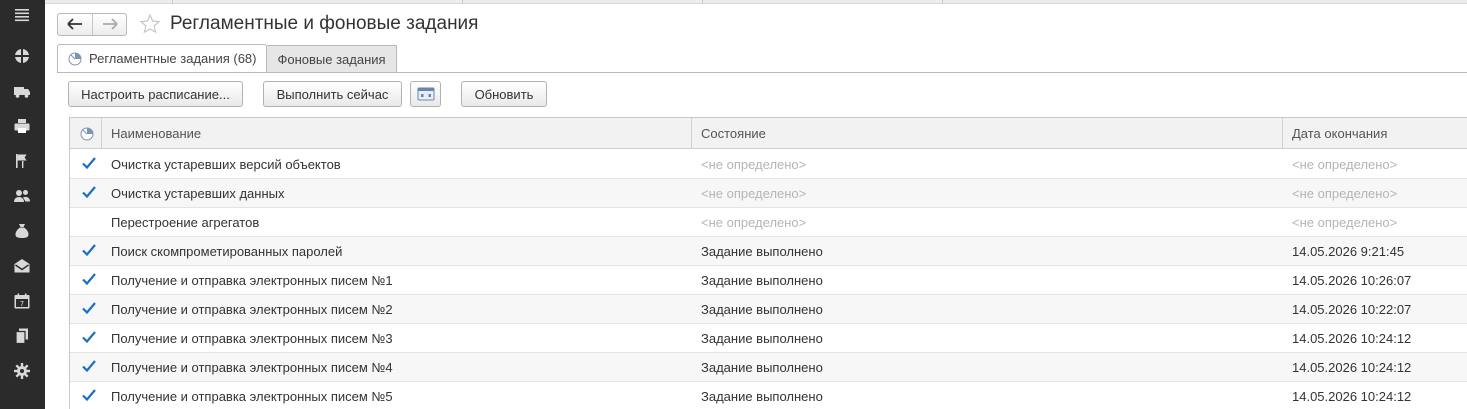 Image resolution: width=1467 pixels, height=409 pixels. I want to click on truck-icon, so click(22, 91).